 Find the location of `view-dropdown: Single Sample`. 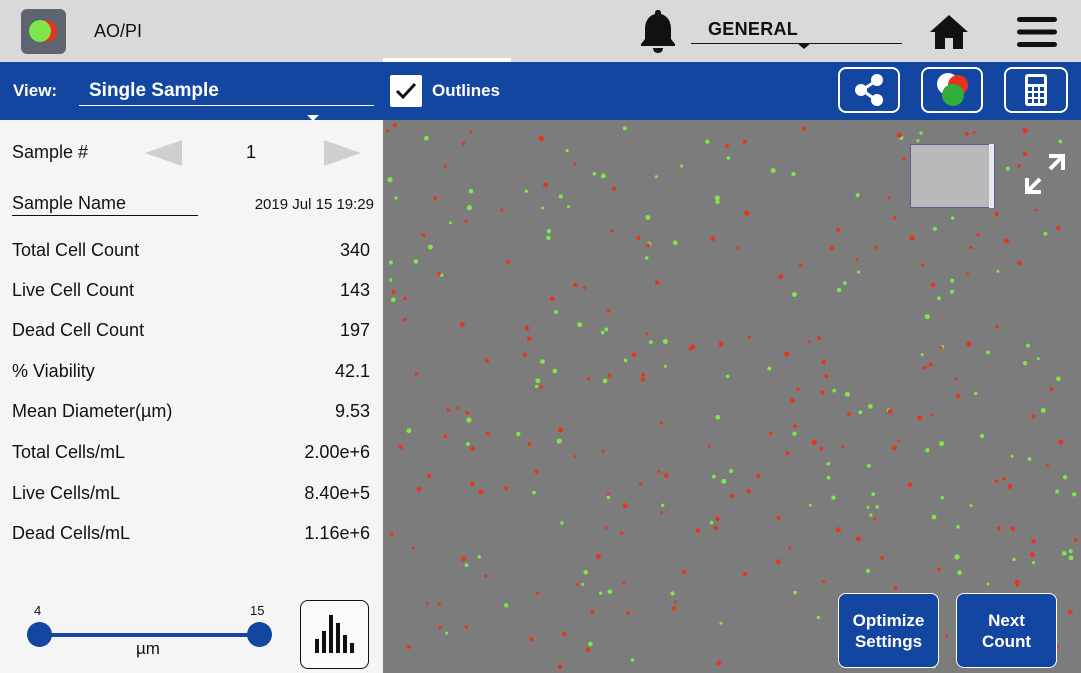

view-dropdown: Single Sample is located at coordinates (226, 97).